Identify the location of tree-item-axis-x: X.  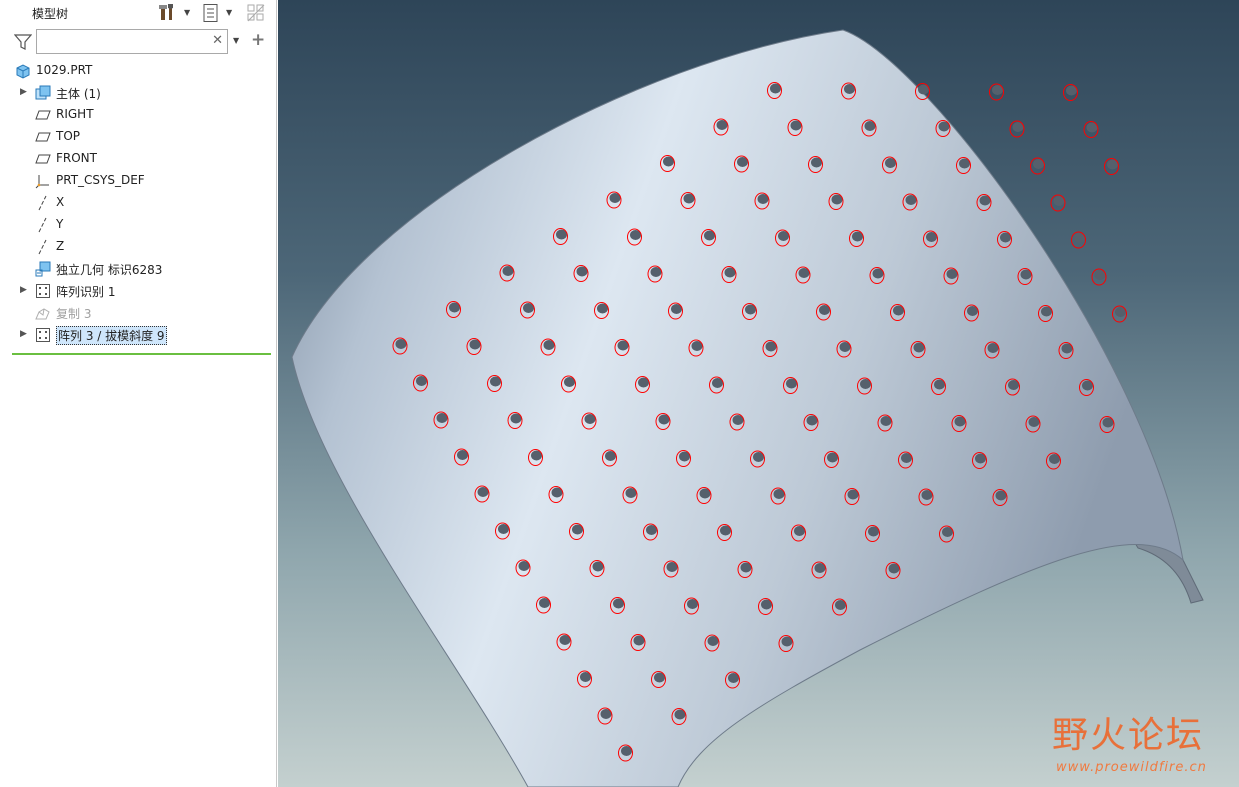
(138, 203).